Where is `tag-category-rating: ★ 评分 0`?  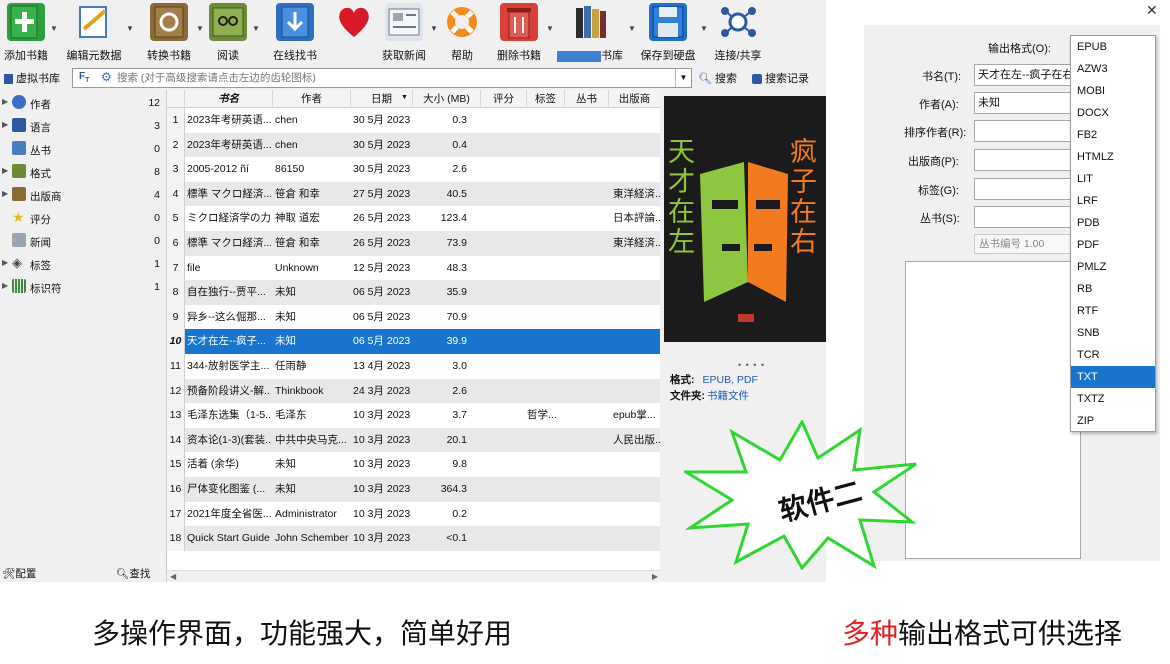
tag-category-rating: ★ 评分 0 is located at coordinates (83, 218).